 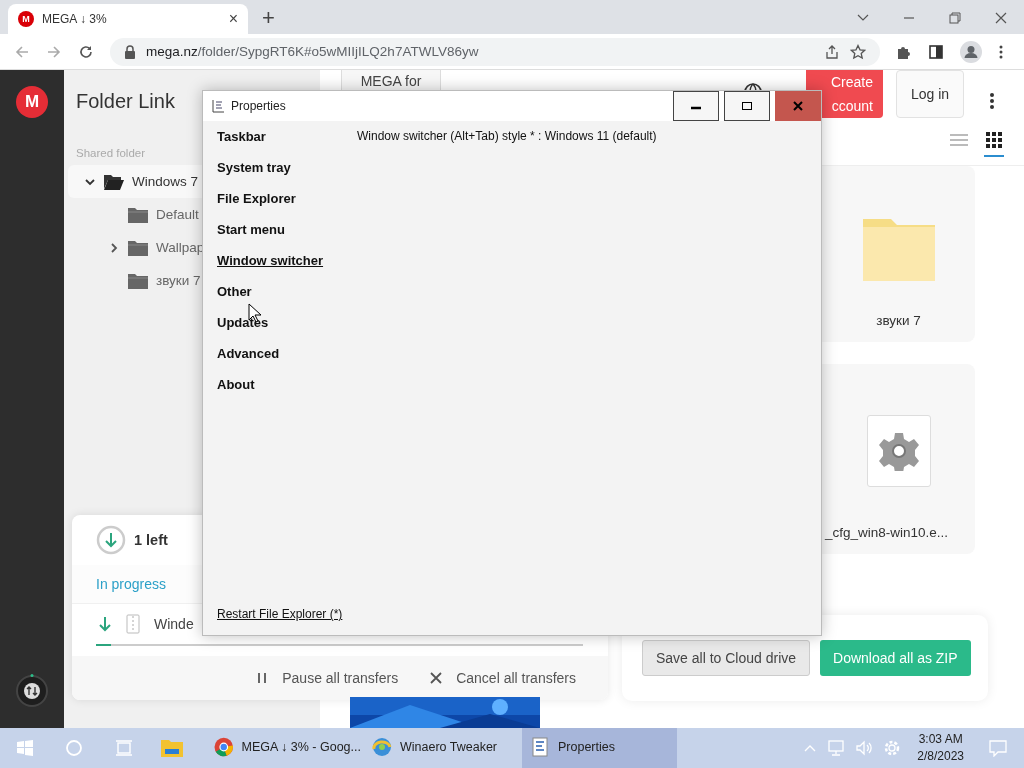 I want to click on nav-item: Advanced, so click(x=248, y=353).